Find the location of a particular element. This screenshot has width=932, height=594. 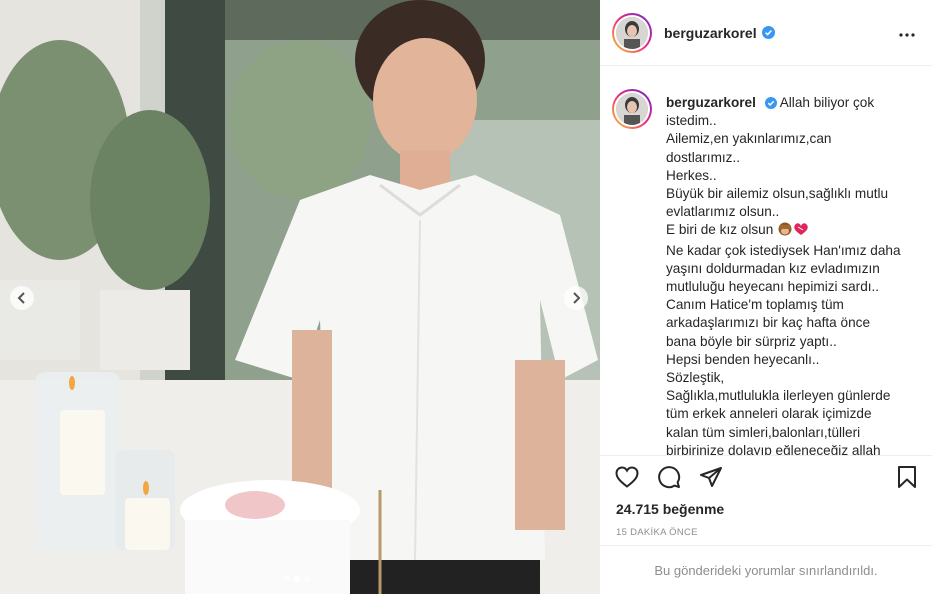

caption-line: kalan tüm simleri,balonları,tülleri is located at coordinates (763, 432).